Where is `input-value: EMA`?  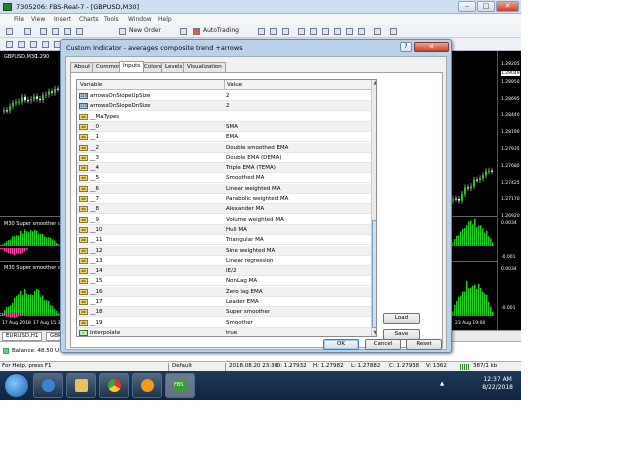 input-value: EMA is located at coordinates (232, 137).